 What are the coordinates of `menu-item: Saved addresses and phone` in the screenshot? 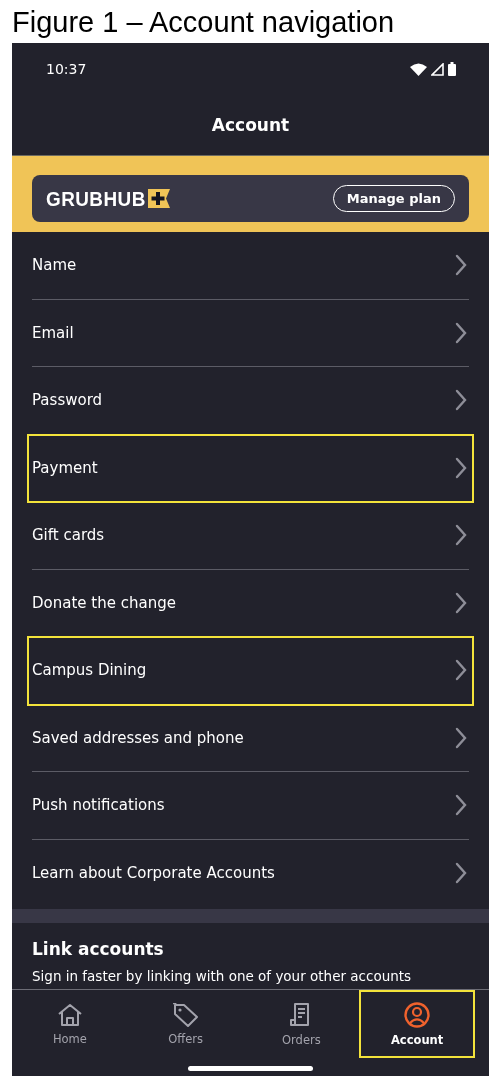 It's located at (250, 738).